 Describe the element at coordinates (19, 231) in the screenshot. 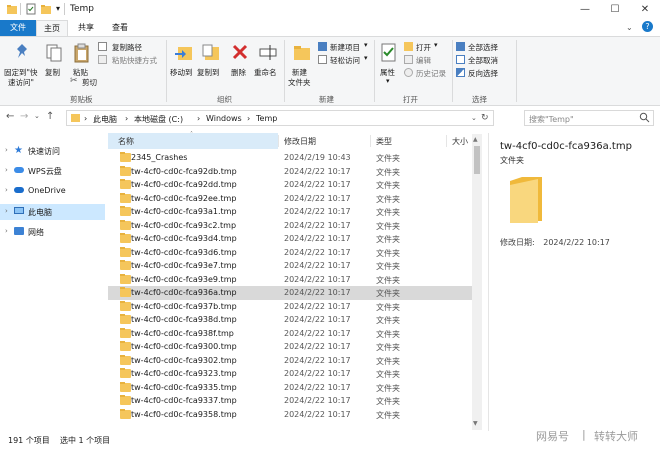

I see `network-icon` at that location.